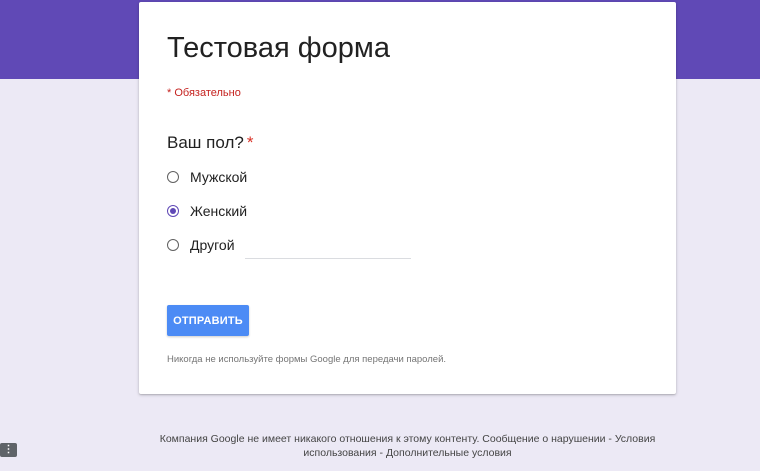 This screenshot has height=471, width=760. I want to click on radio-option-label: Мужской, so click(219, 177).